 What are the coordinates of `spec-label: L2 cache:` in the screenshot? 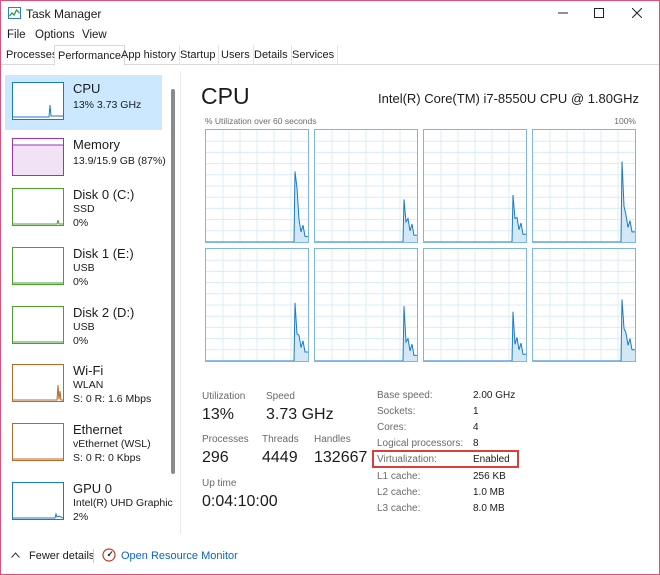 It's located at (399, 492).